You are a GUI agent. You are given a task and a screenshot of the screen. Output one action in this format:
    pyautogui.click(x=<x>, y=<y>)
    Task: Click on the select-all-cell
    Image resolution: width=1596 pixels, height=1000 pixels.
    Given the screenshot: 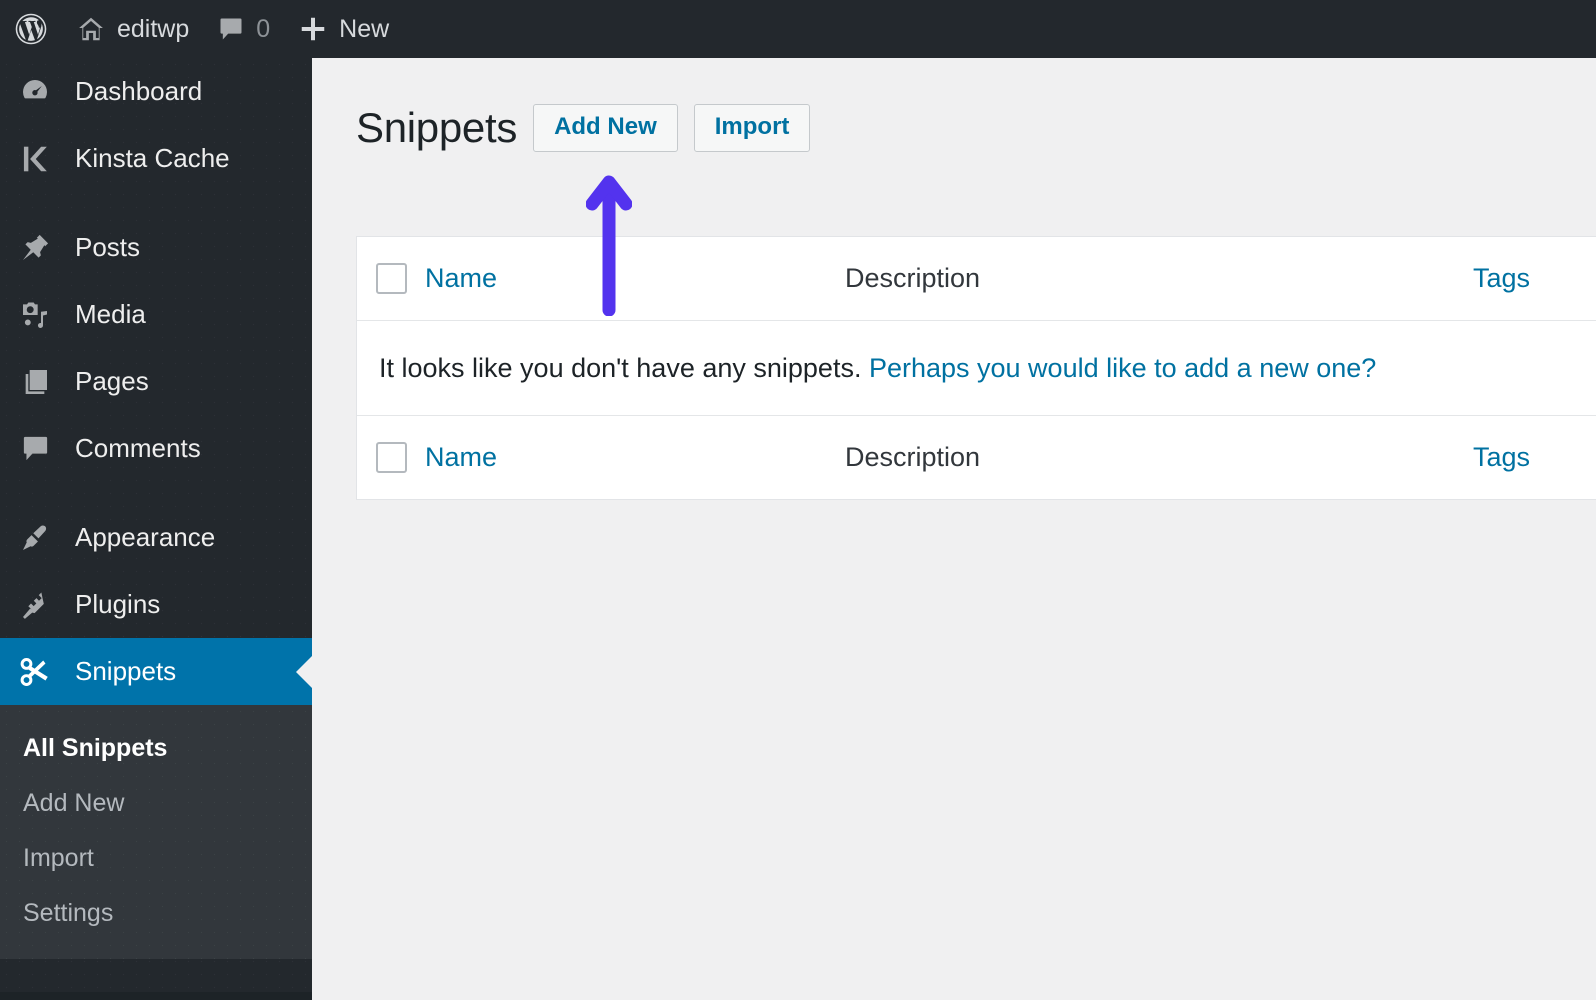 What is the action you would take?
    pyautogui.click(x=391, y=278)
    